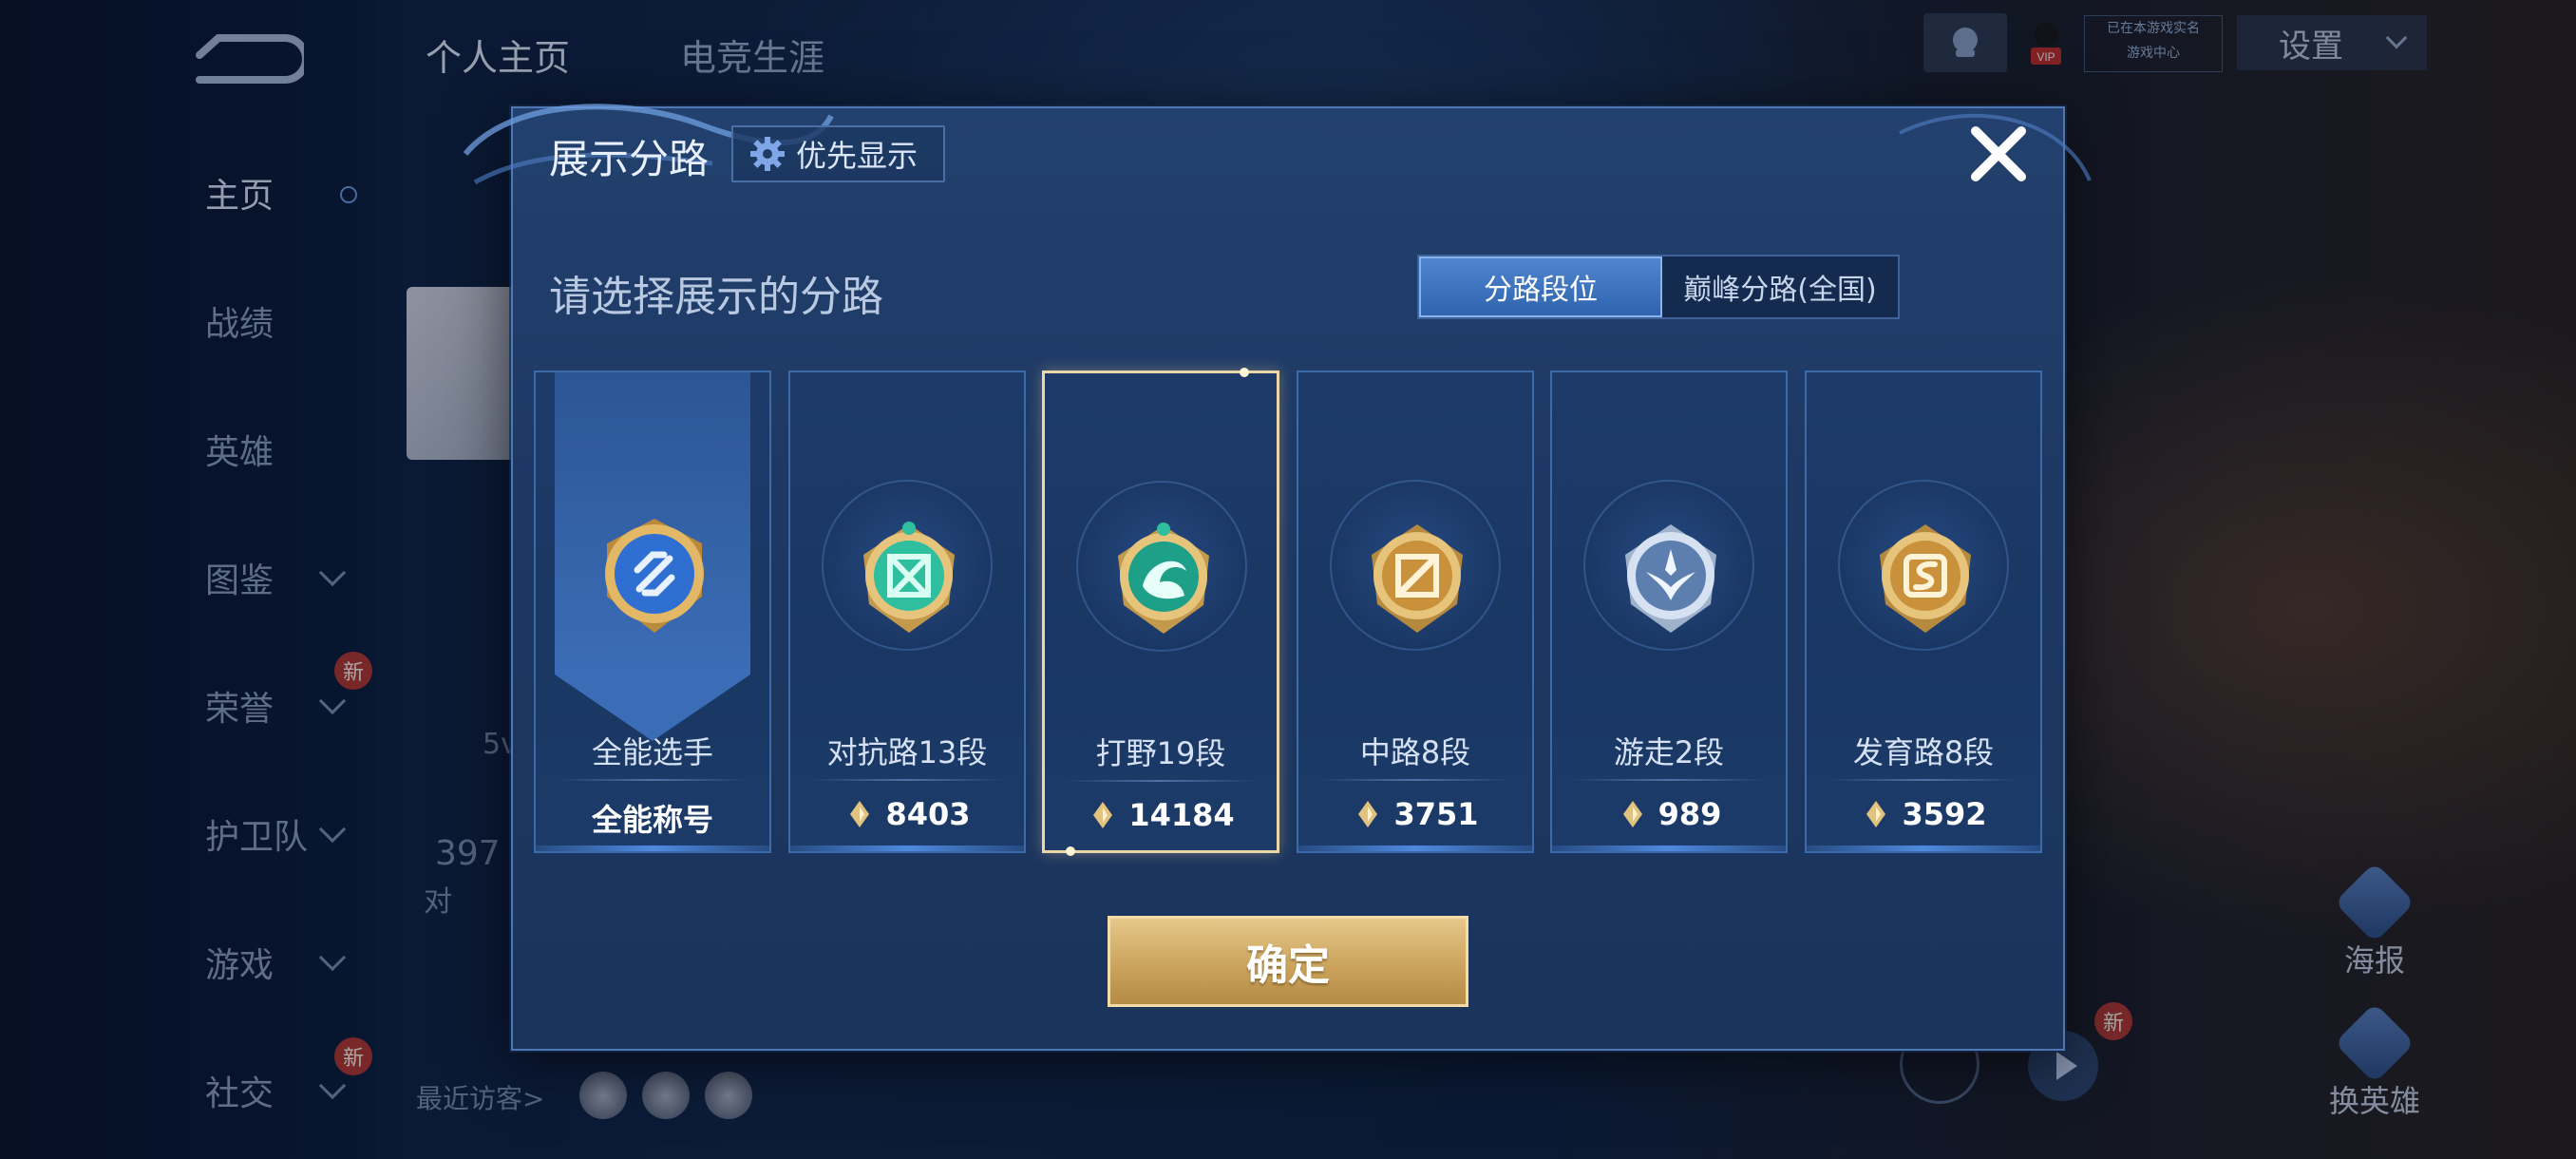  Describe the element at coordinates (1923, 752) in the screenshot. I see `lane-name: 发育路8段` at that location.